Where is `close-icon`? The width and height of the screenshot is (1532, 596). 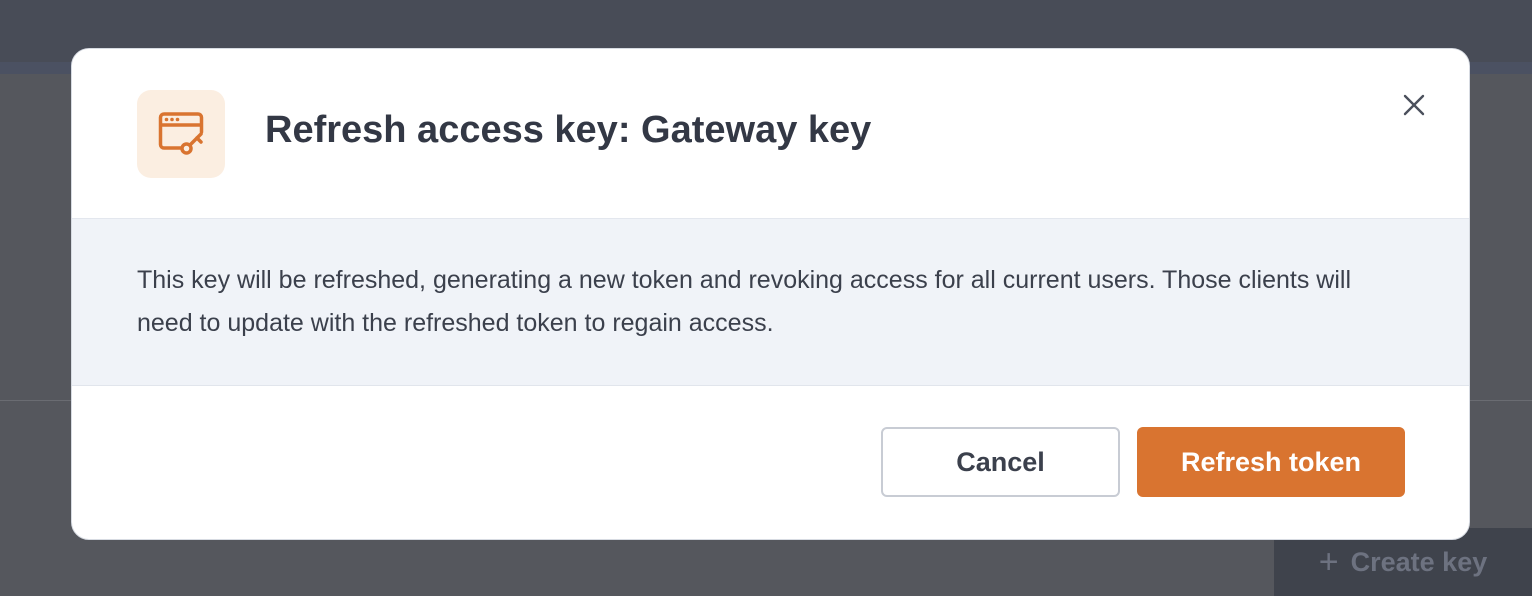 close-icon is located at coordinates (1414, 105).